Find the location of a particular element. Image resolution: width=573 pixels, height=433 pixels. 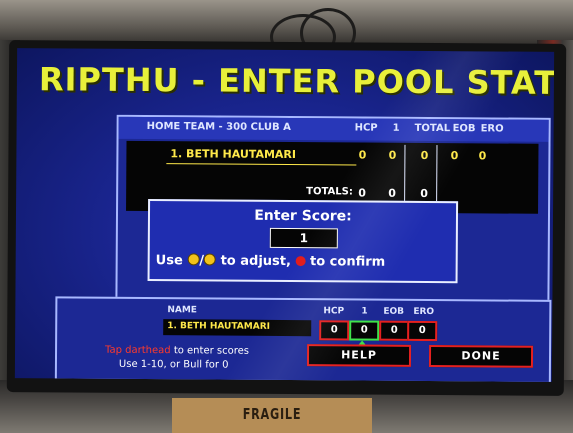

totals-game1: 0 is located at coordinates (392, 193).